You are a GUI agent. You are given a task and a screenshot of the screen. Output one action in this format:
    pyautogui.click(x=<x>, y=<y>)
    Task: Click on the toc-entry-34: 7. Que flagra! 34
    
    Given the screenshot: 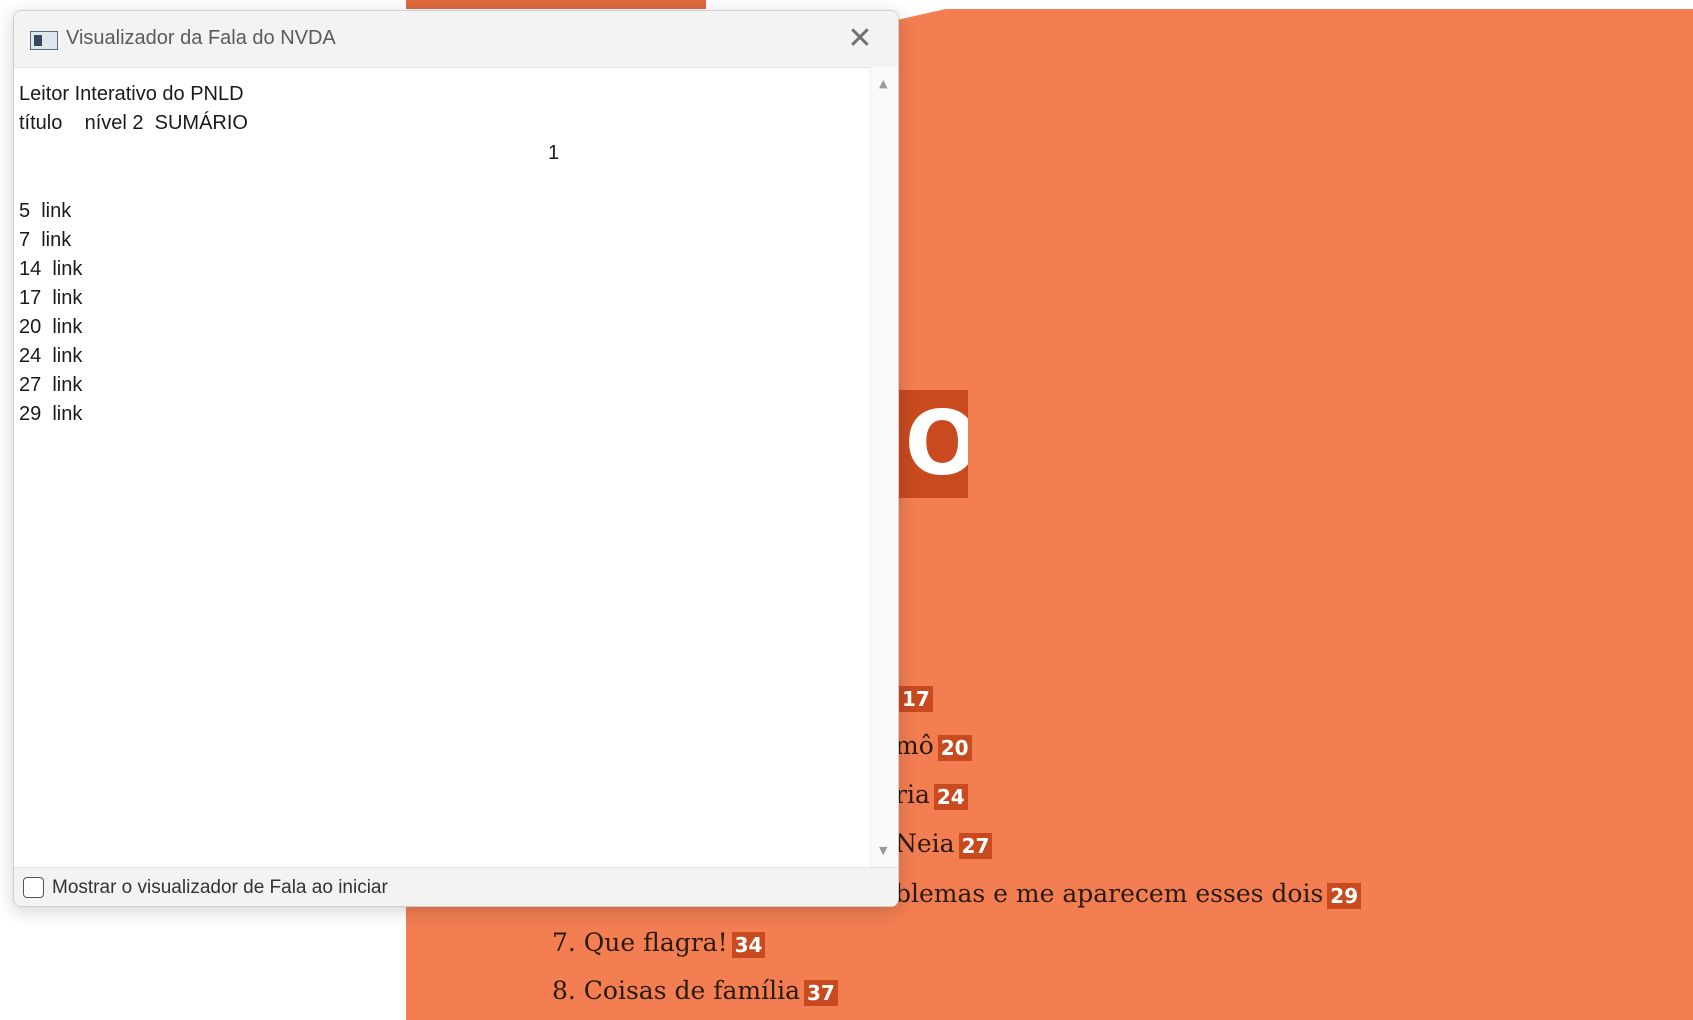 What is the action you would take?
    pyautogui.click(x=659, y=943)
    